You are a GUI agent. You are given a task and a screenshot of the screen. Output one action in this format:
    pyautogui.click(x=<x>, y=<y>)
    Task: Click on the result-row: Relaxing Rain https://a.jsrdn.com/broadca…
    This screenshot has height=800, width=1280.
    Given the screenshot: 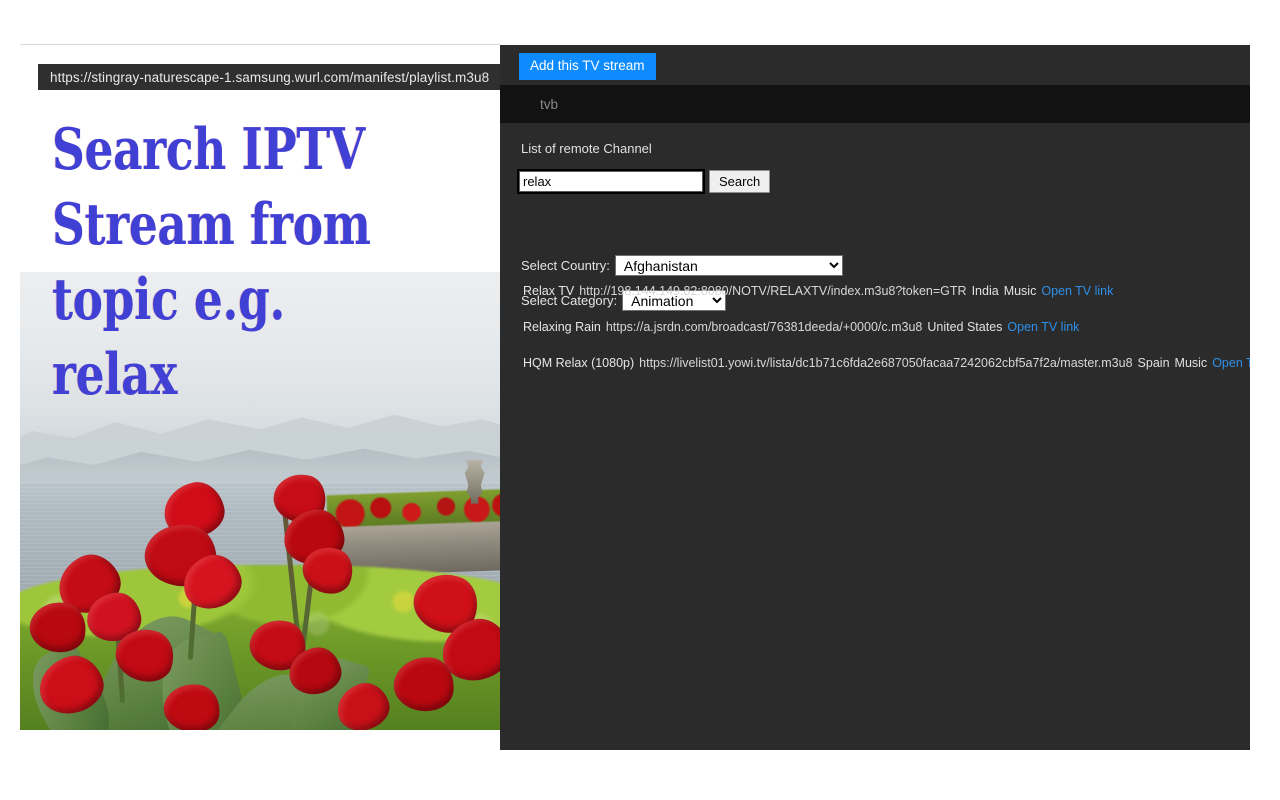 What is the action you would take?
    pyautogui.click(x=875, y=327)
    